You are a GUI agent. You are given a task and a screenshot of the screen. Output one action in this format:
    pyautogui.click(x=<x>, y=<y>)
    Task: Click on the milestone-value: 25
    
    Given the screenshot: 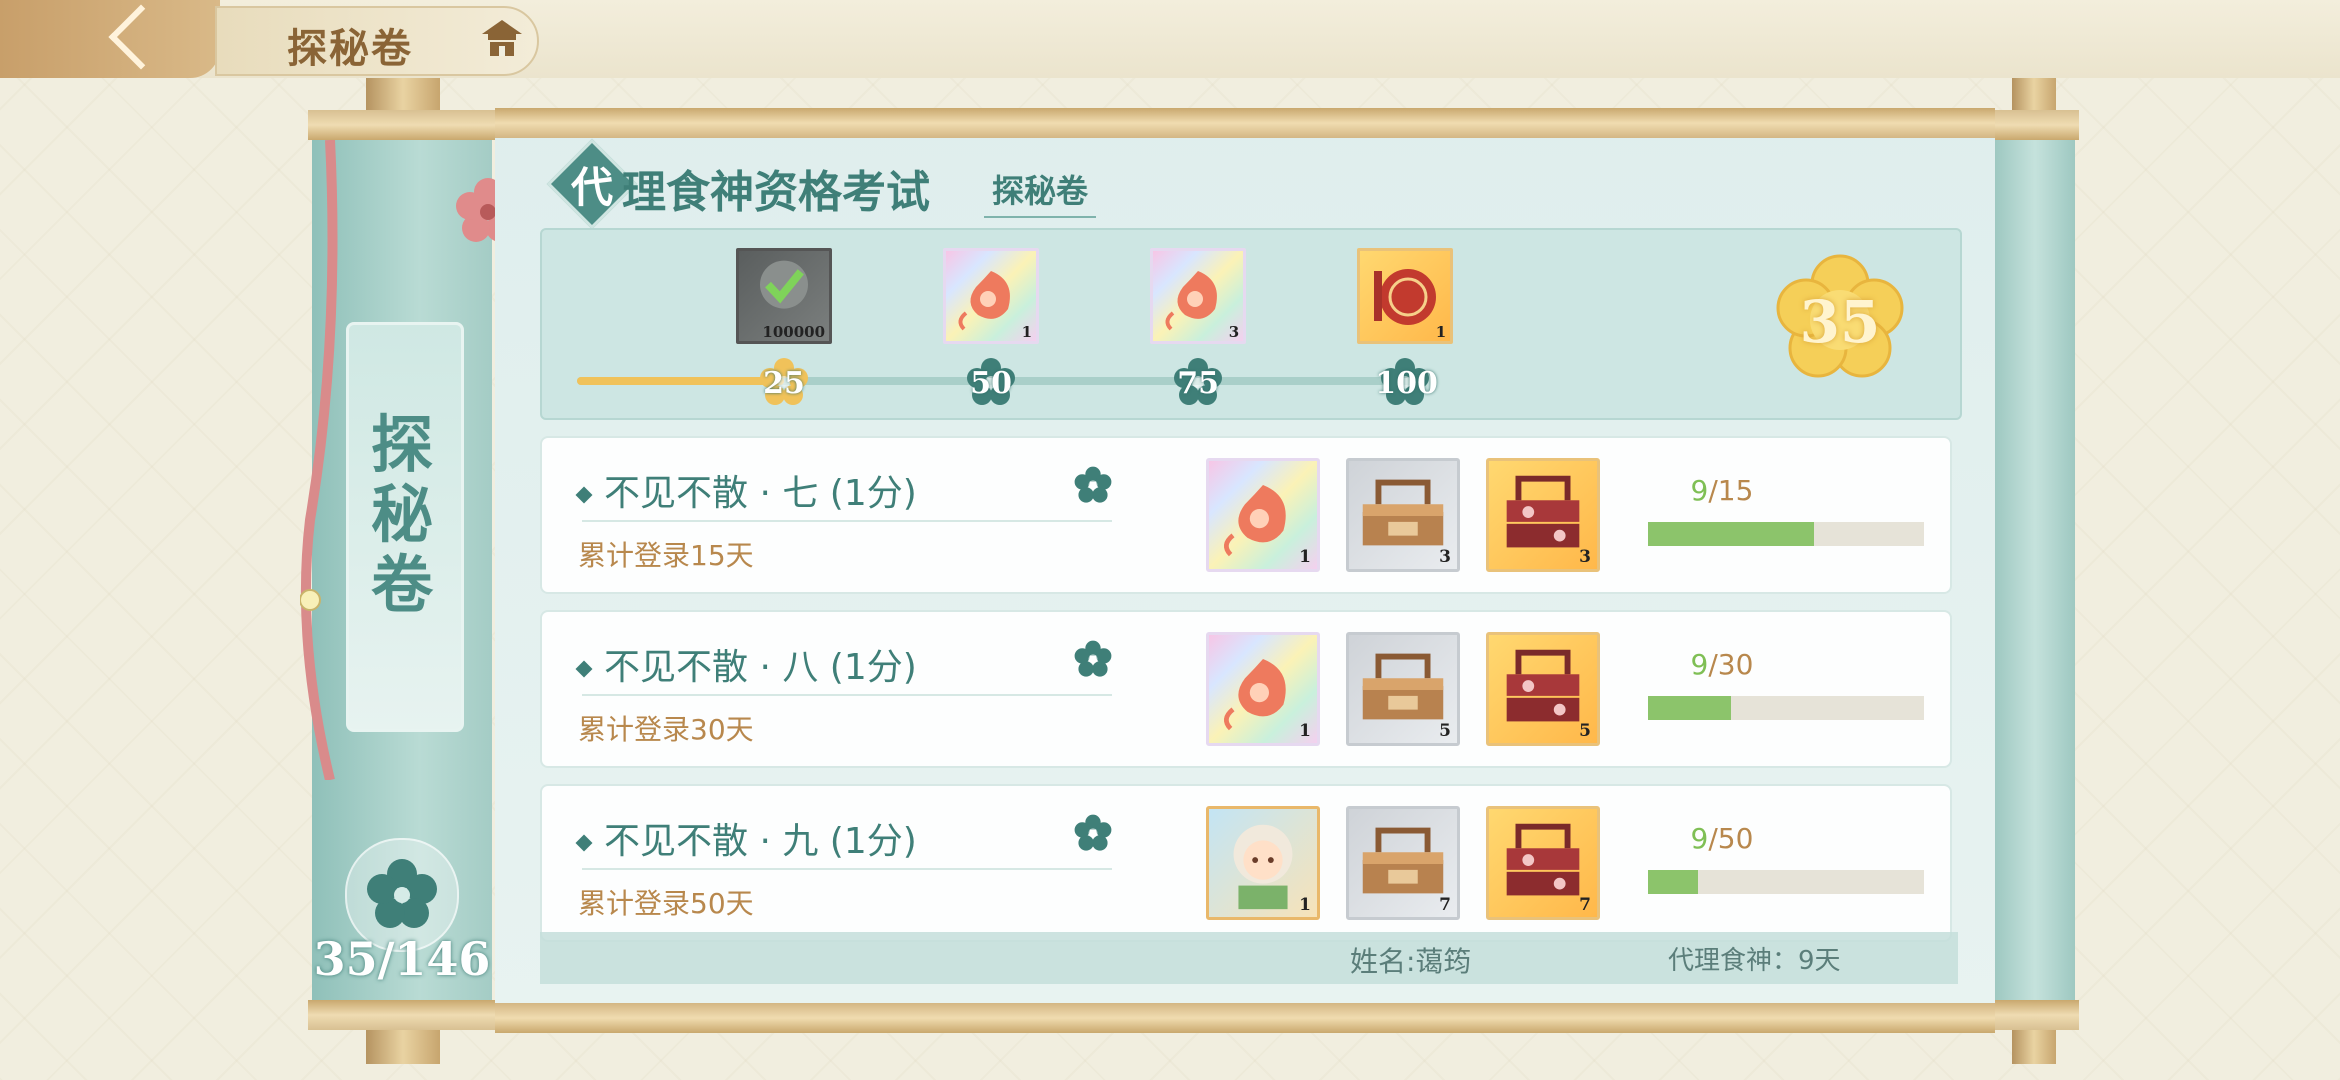 What is the action you would take?
    pyautogui.click(x=784, y=383)
    